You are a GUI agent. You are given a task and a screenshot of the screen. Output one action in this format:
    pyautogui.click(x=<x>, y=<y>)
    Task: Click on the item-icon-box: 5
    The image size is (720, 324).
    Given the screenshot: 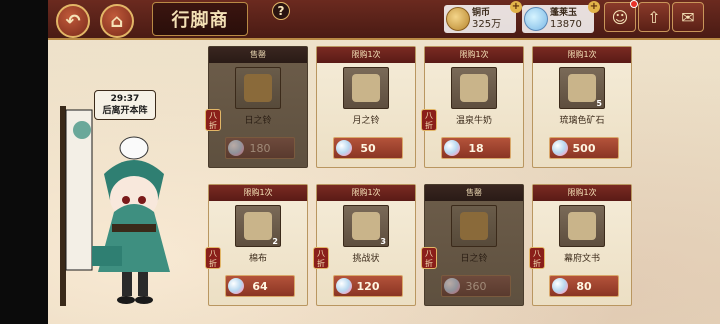 What is the action you would take?
    pyautogui.click(x=582, y=88)
    